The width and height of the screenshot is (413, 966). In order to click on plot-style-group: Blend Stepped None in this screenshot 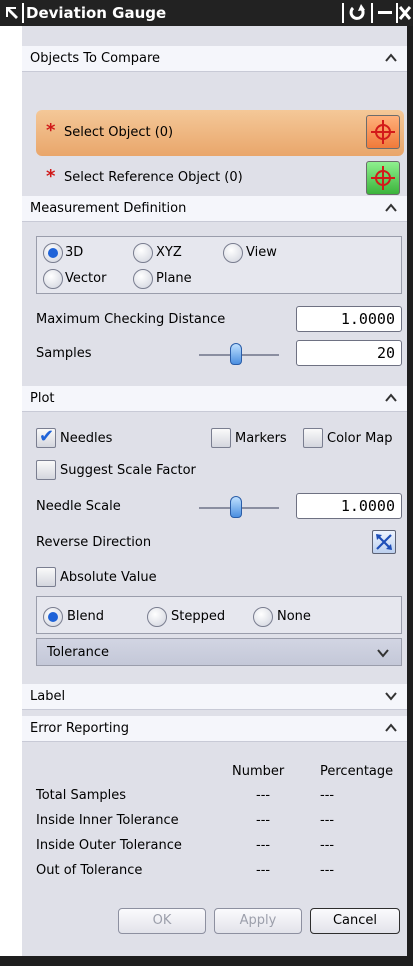, I will do `click(219, 615)`.